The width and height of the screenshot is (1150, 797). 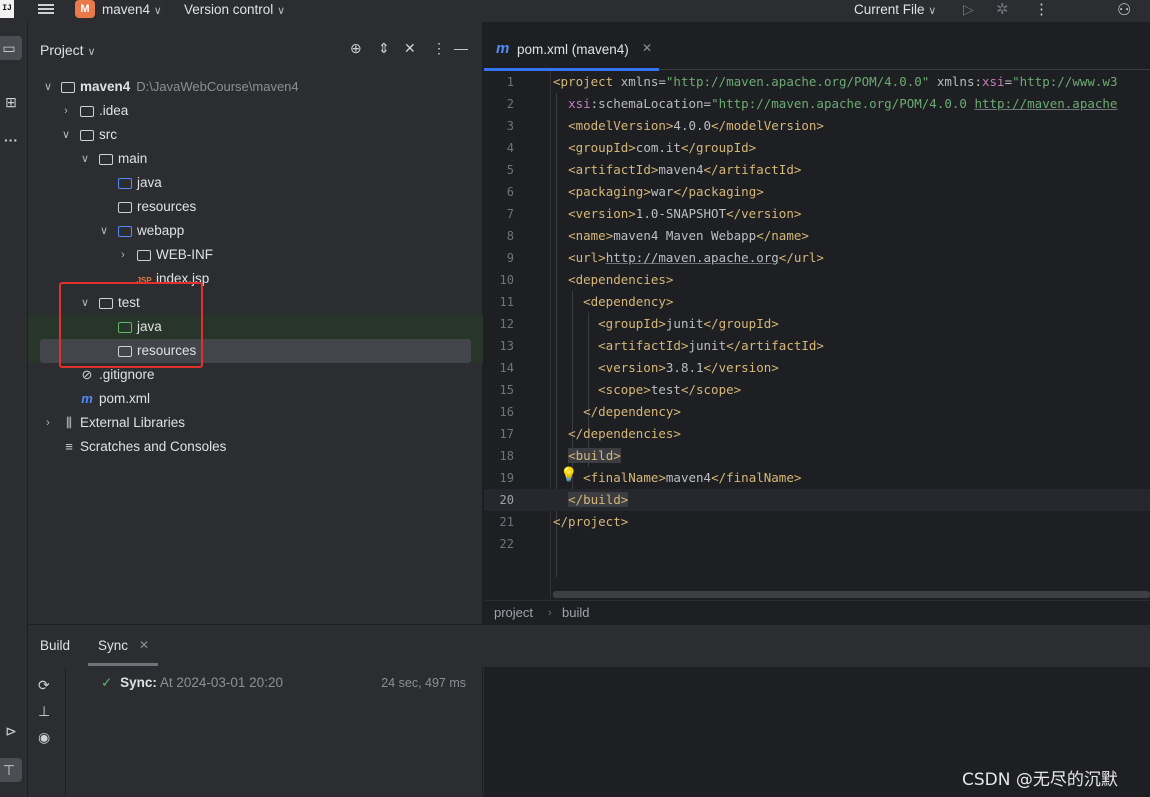 I want to click on watermark: CSDN @无尽的沉默, so click(x=1040, y=780).